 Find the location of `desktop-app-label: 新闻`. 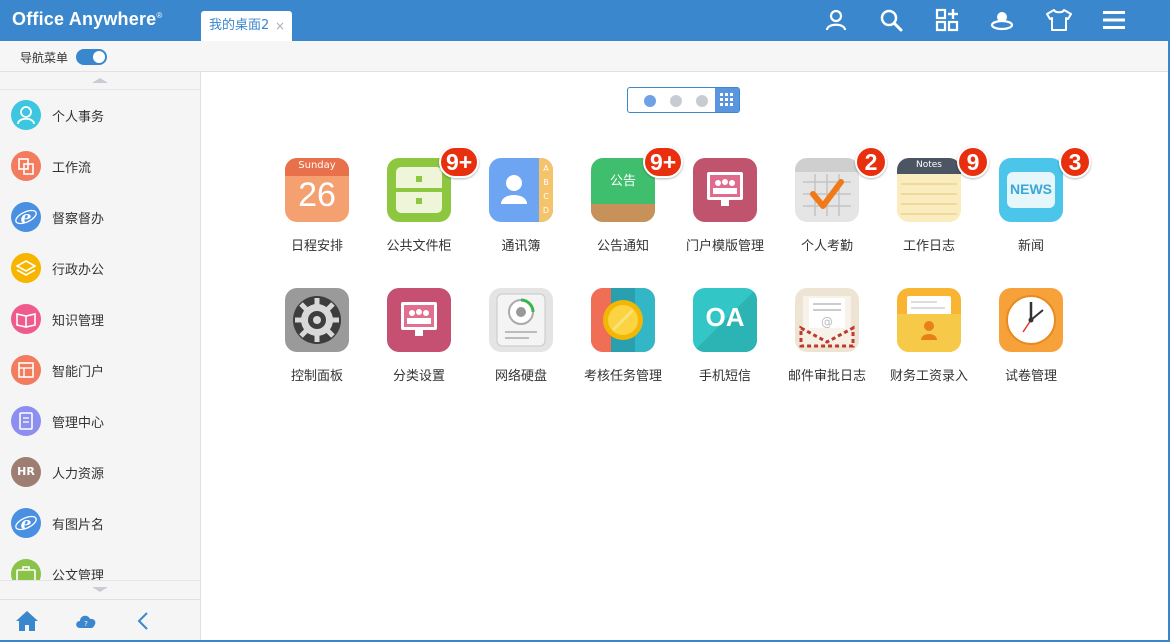

desktop-app-label: 新闻 is located at coordinates (1030, 246).